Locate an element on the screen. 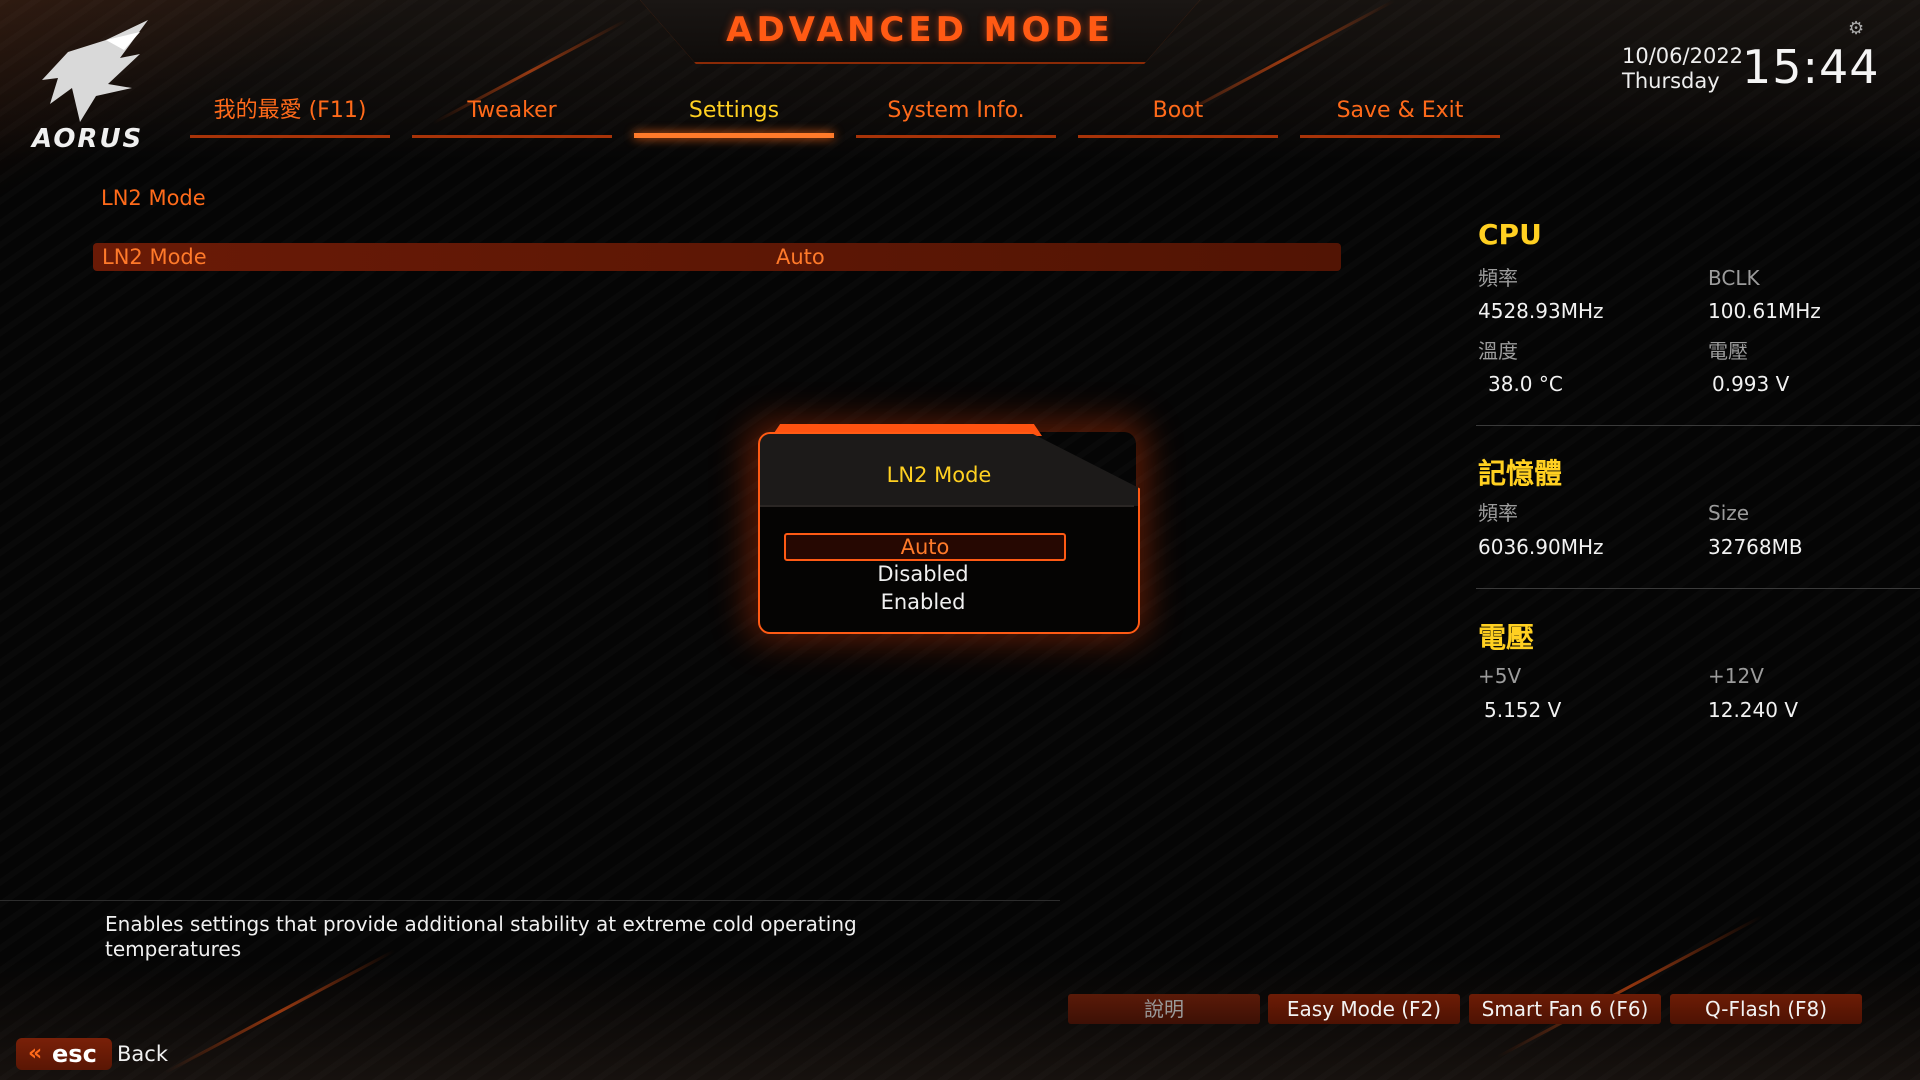 The width and height of the screenshot is (1920, 1080). tab-boot: Boot is located at coordinates (1178, 115).